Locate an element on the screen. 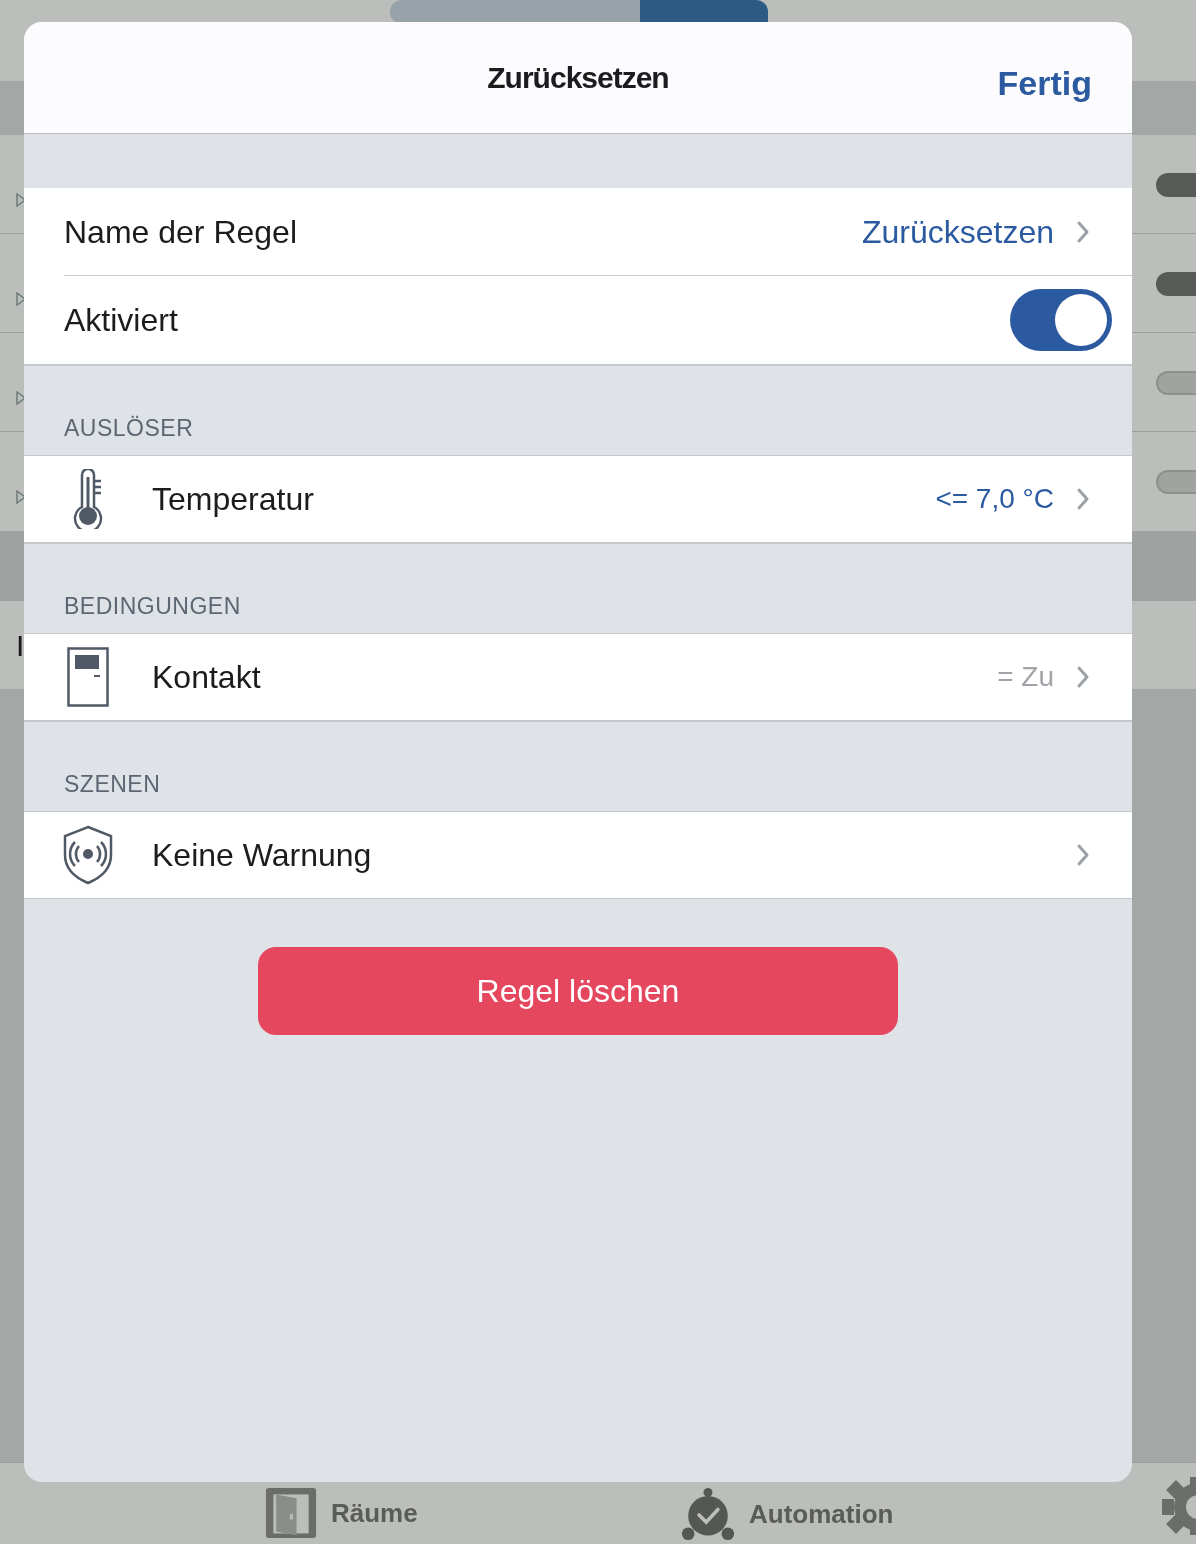  row-label: Aktiviert is located at coordinates (121, 320).